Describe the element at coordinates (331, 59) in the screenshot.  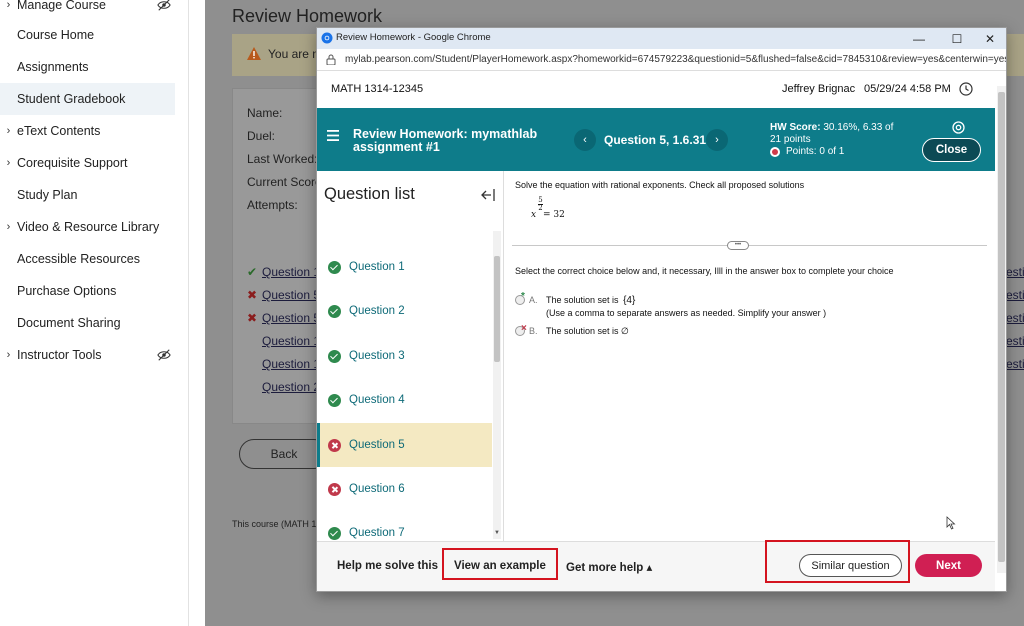
I see `site-info-icon` at that location.